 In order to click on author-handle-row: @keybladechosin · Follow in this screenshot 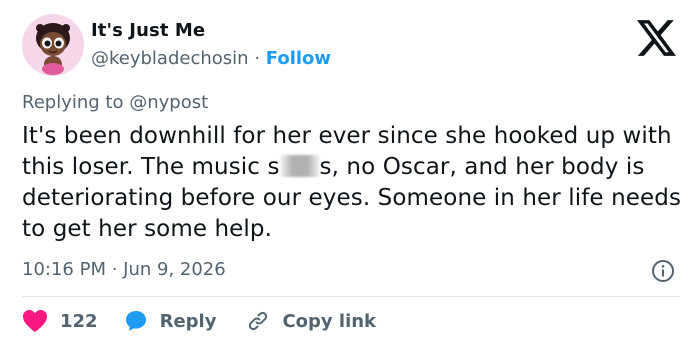, I will do `click(211, 58)`.